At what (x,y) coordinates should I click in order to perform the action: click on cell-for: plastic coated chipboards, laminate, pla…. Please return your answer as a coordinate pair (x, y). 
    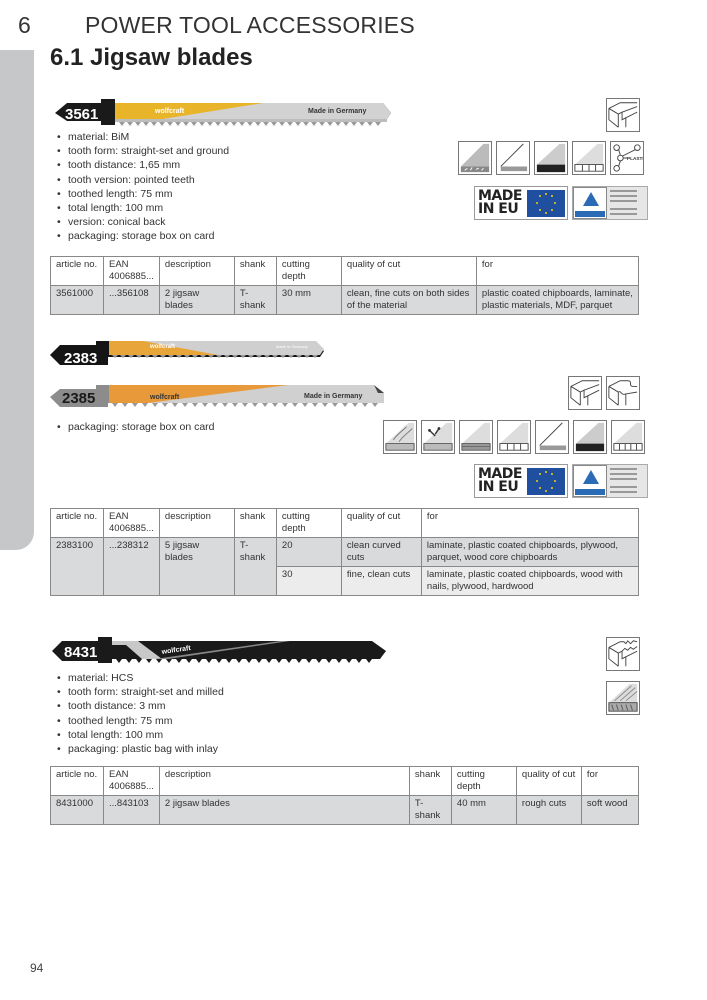
    Looking at the image, I should click on (557, 300).